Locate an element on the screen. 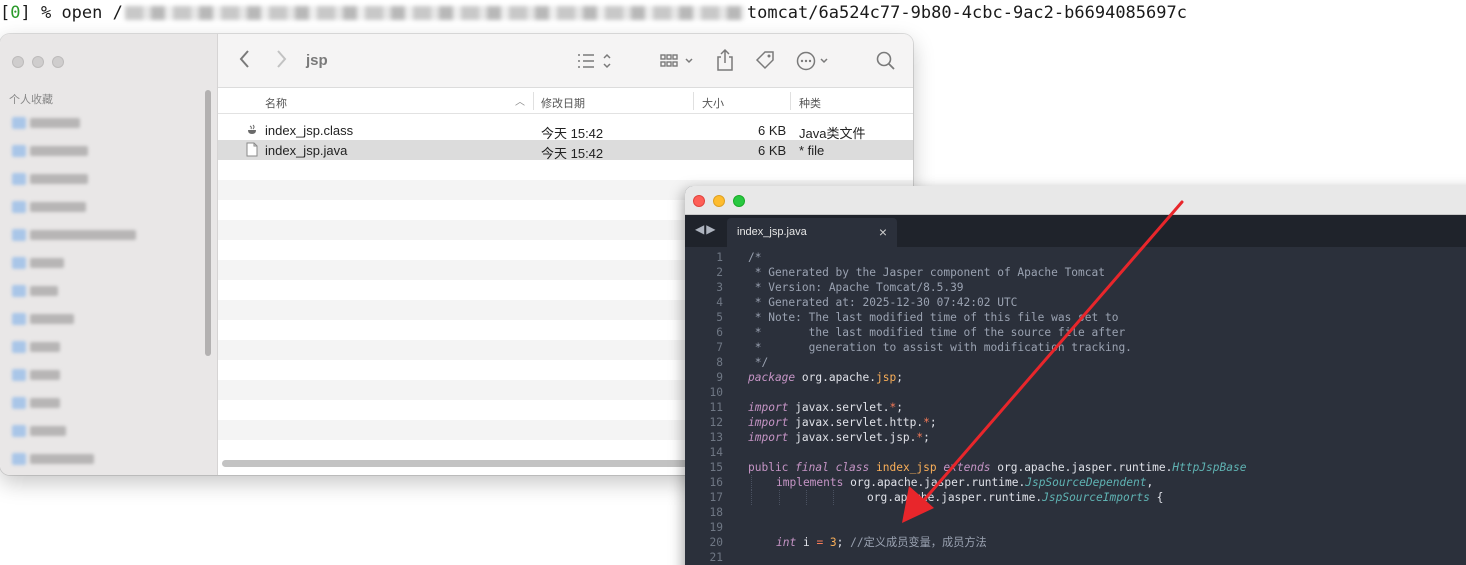 The width and height of the screenshot is (1466, 565). line-number: 10 is located at coordinates (716, 392).